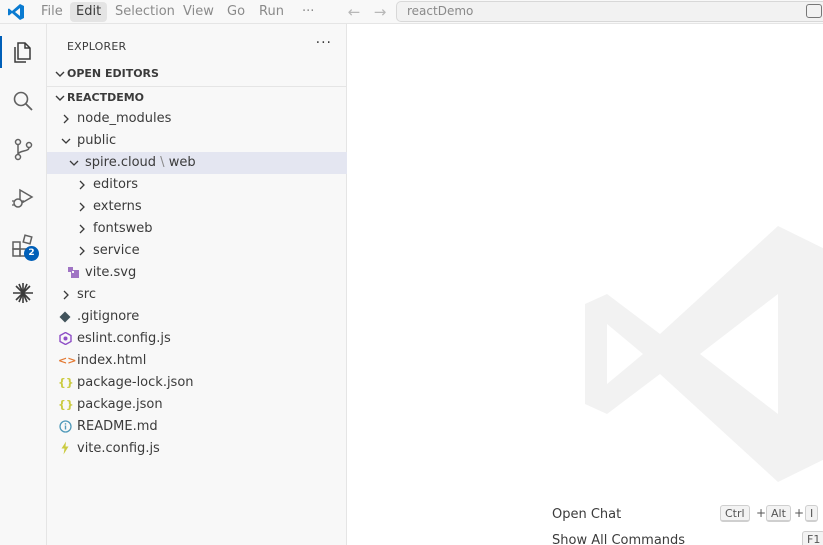 This screenshot has width=823, height=545. Describe the element at coordinates (116, 184) in the screenshot. I see `tree-item-label: editors` at that location.